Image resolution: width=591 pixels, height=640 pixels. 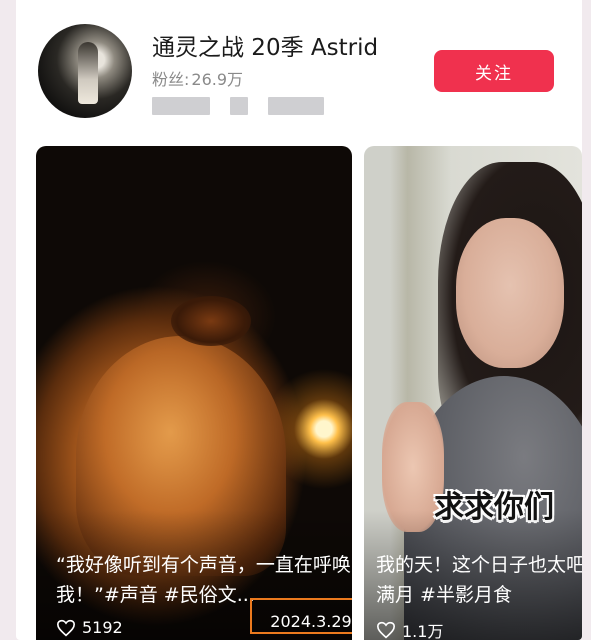 What do you see at coordinates (479, 580) in the screenshot?
I see `video-caption: 我的天！这个日子也太吧！ #满月 #半影月食` at bounding box center [479, 580].